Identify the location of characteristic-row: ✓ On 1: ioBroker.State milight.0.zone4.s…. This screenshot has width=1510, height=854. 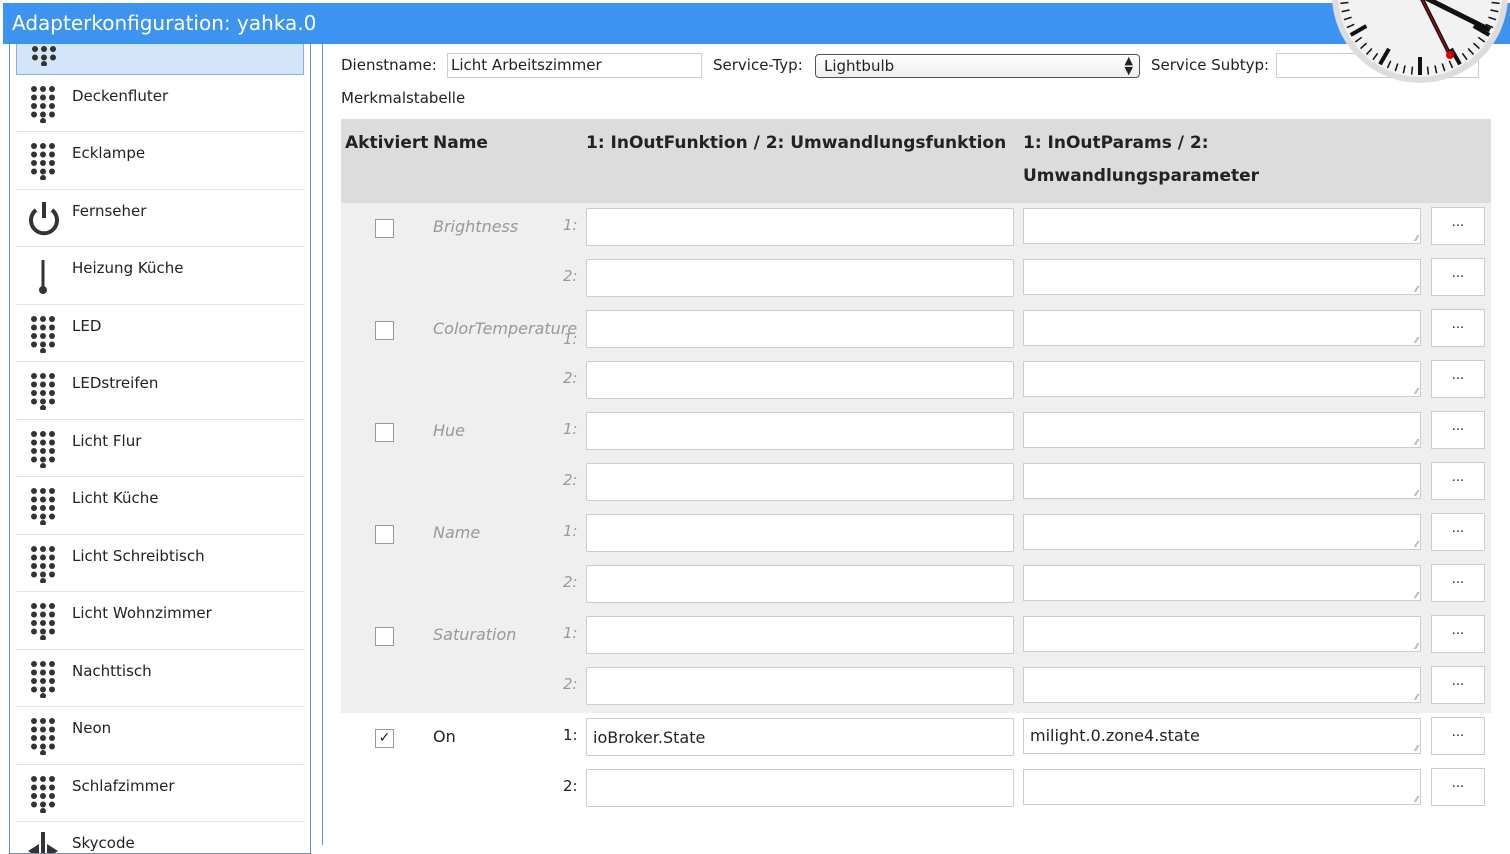
(916, 764).